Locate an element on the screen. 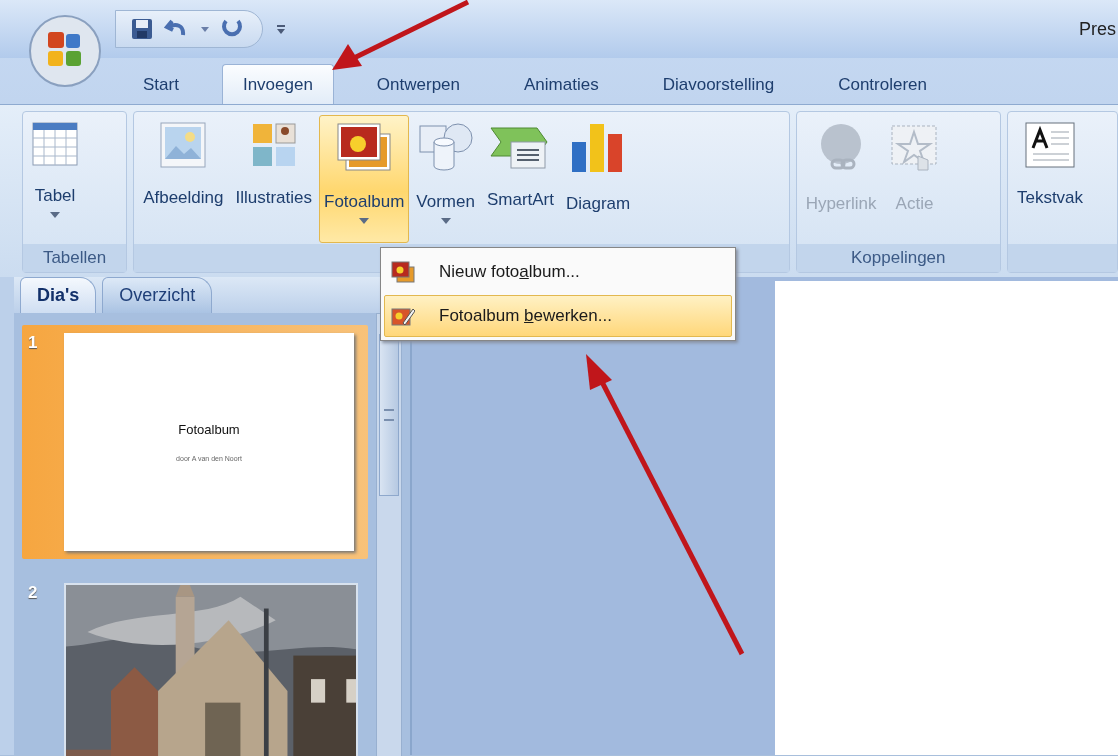  table-icon is located at coordinates (55, 144).